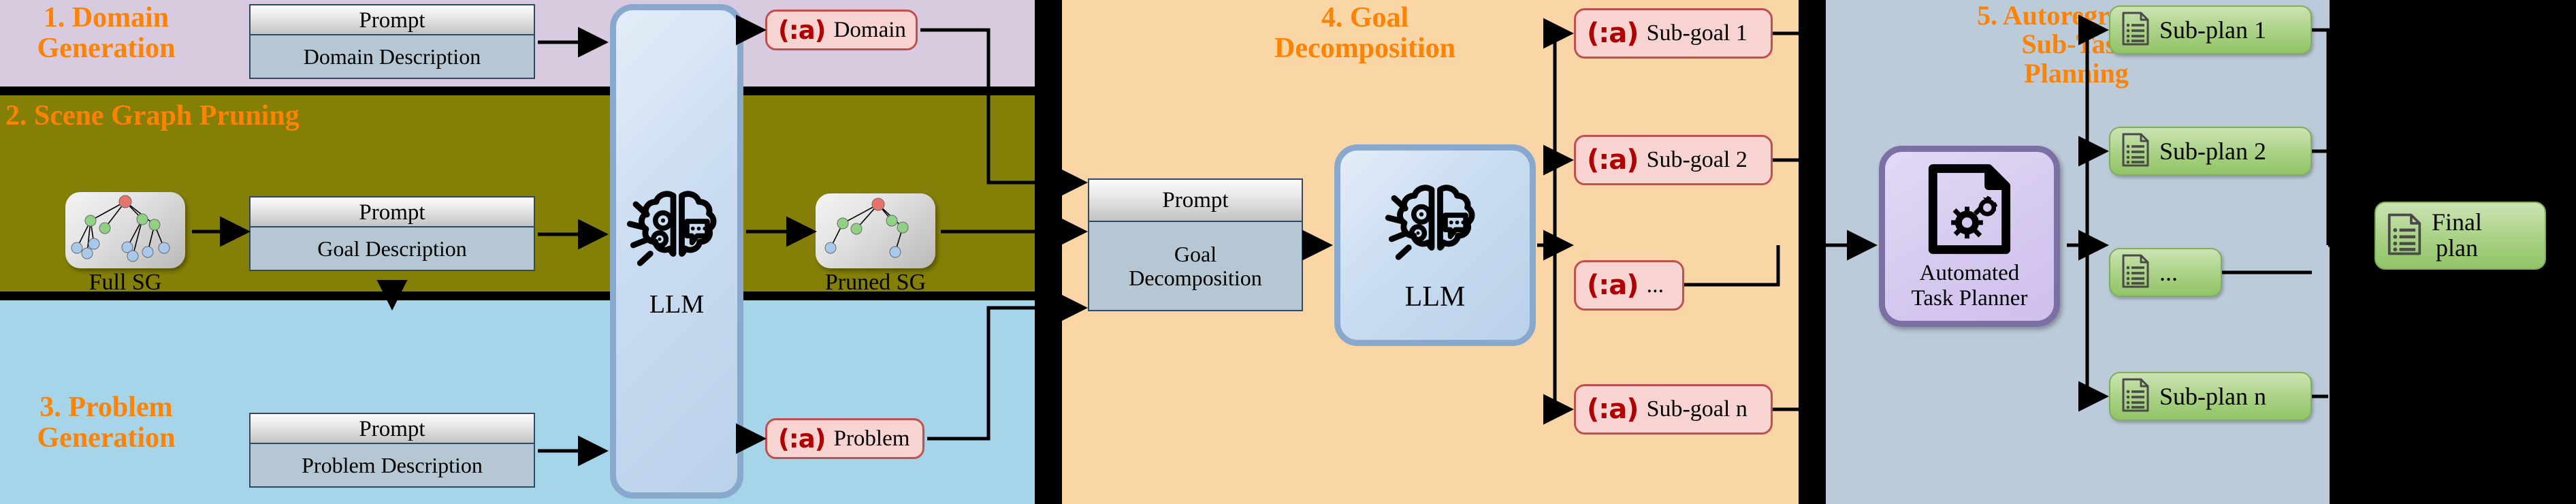 This screenshot has width=2576, height=504. I want to click on prompt-card-goal-description: Prompt Goal Description, so click(392, 233).